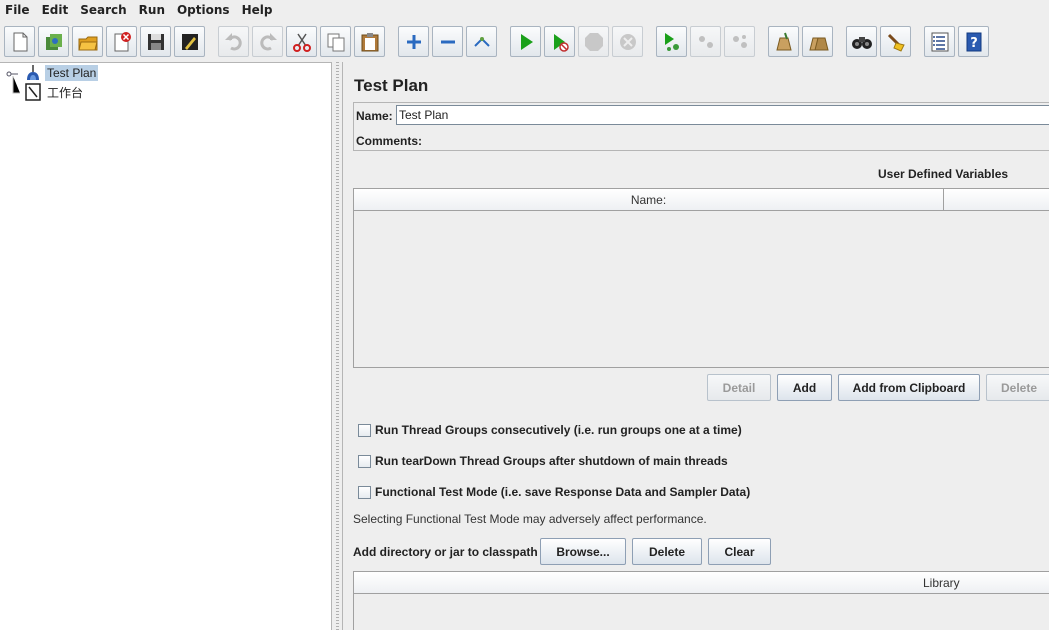 The width and height of the screenshot is (1049, 630). I want to click on copy-button, so click(335, 41).